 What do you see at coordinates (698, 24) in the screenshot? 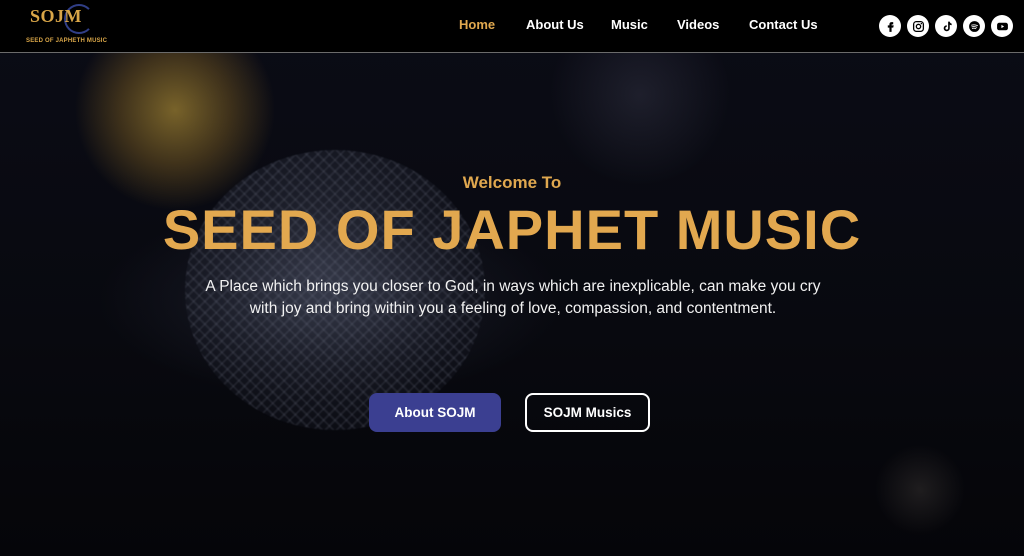
I see `nav-item-videos: Videos` at bounding box center [698, 24].